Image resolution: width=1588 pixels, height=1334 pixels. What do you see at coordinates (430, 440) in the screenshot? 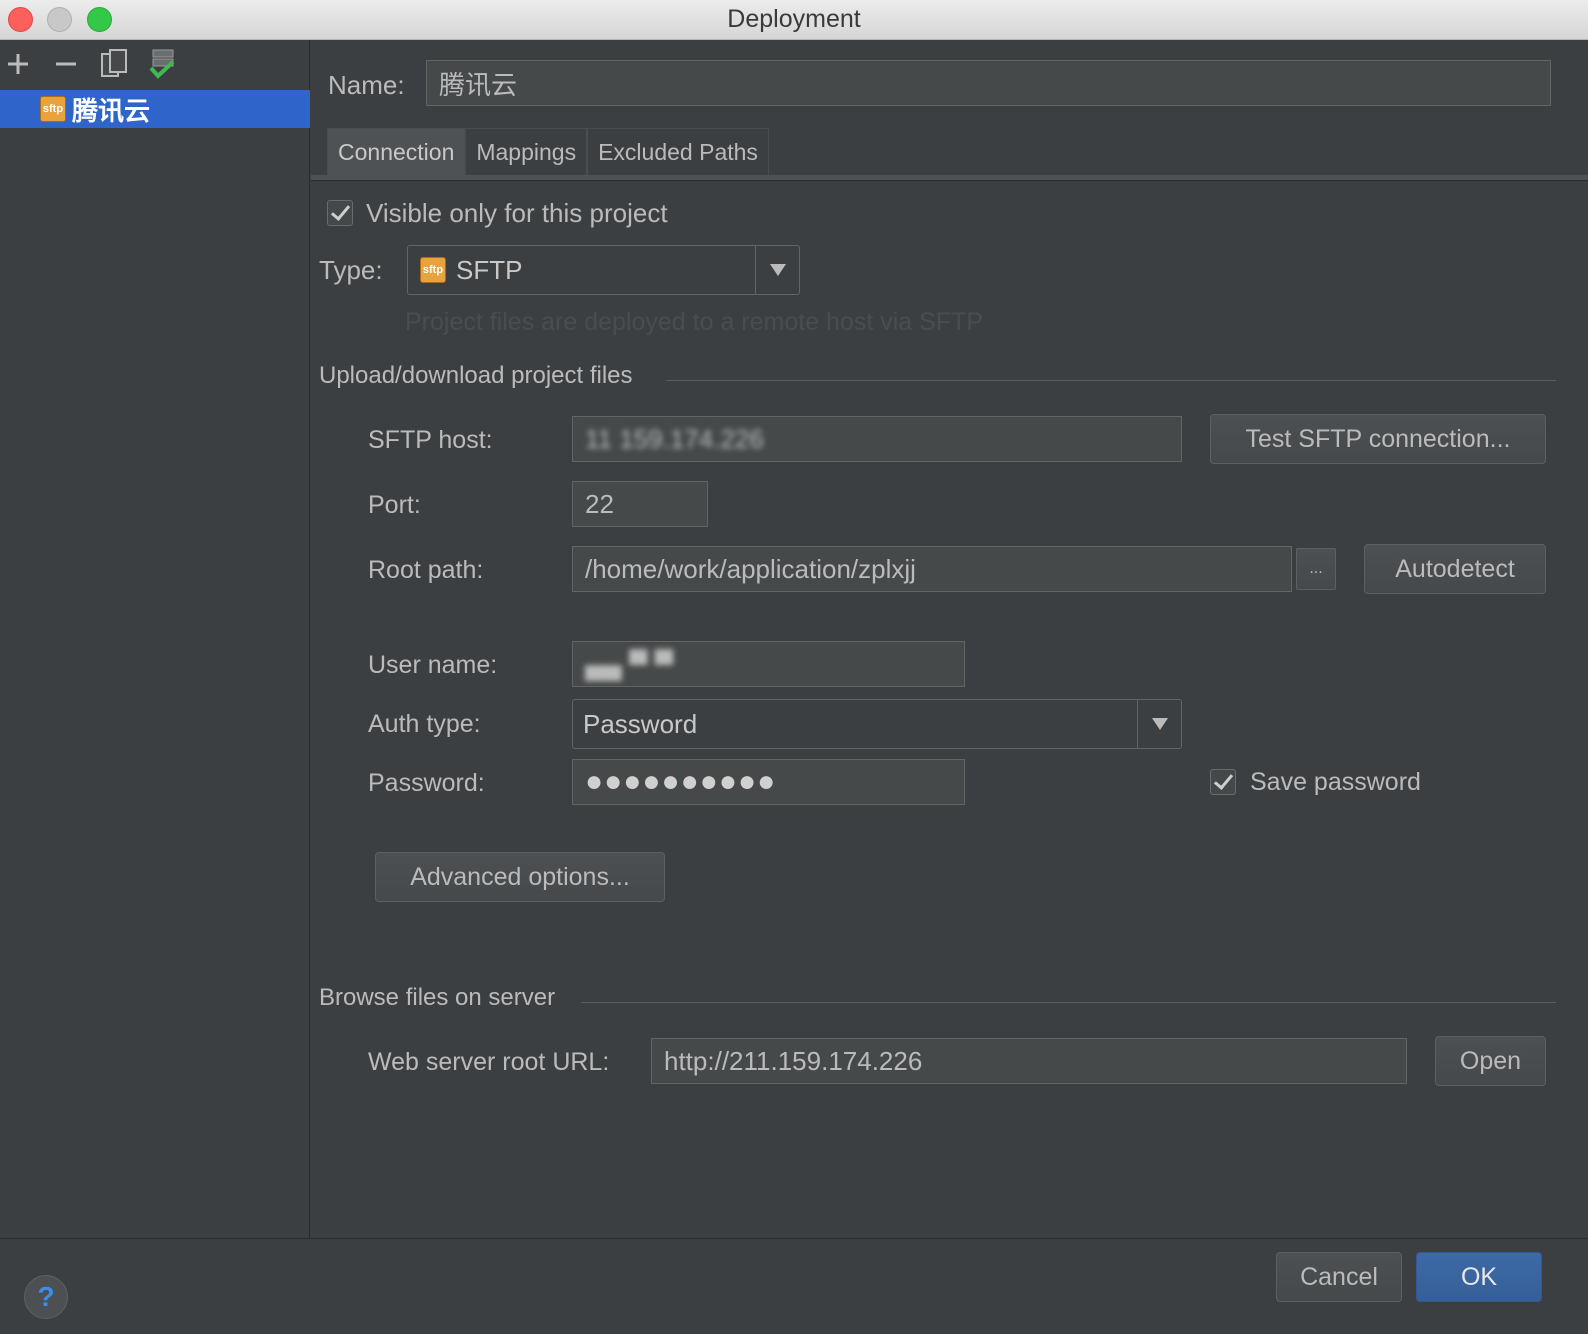
I see `sftp-host-label: SFTP host:` at bounding box center [430, 440].